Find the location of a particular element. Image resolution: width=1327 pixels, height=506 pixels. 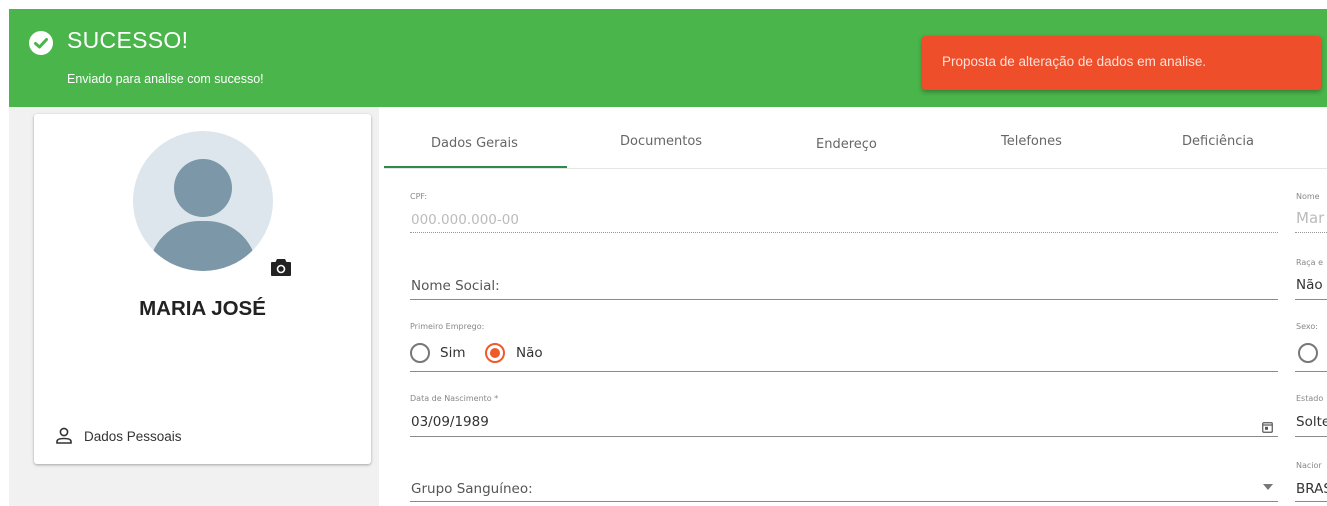

raca-field: Não is located at coordinates (1309, 285).